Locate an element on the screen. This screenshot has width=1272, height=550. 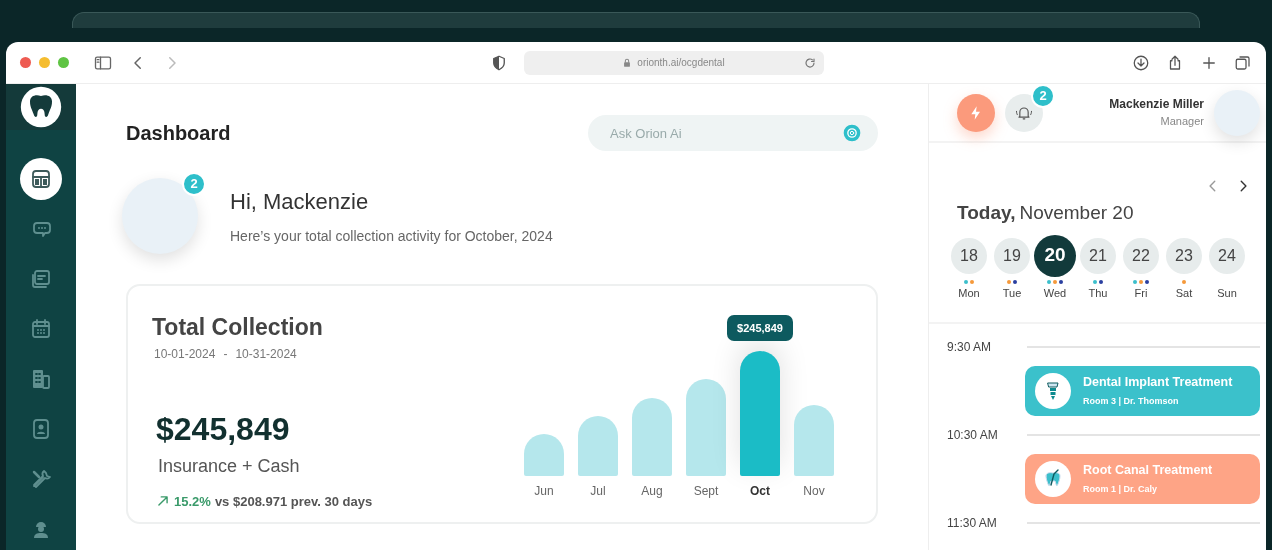
trend-up-icon is located at coordinates (163, 501).